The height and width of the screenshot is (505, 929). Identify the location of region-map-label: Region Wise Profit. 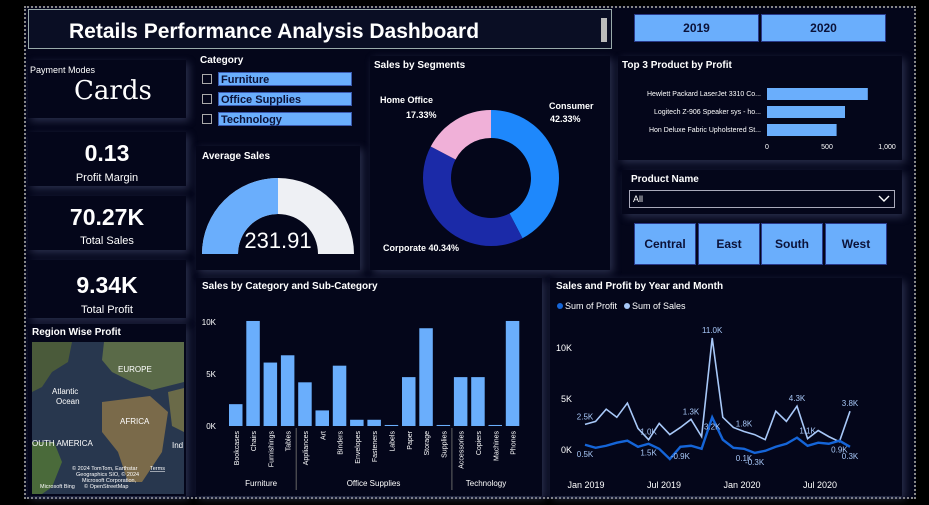
(76, 332).